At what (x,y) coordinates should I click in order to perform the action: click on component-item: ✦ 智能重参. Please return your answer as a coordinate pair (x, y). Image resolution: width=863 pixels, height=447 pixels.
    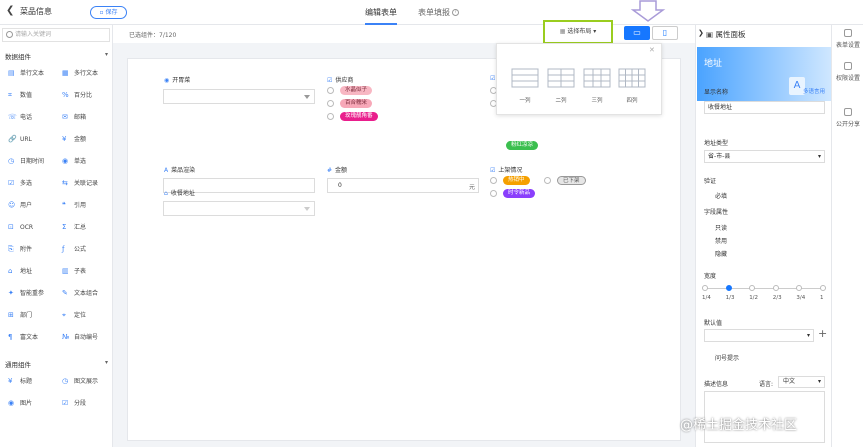
    Looking at the image, I should click on (26, 294).